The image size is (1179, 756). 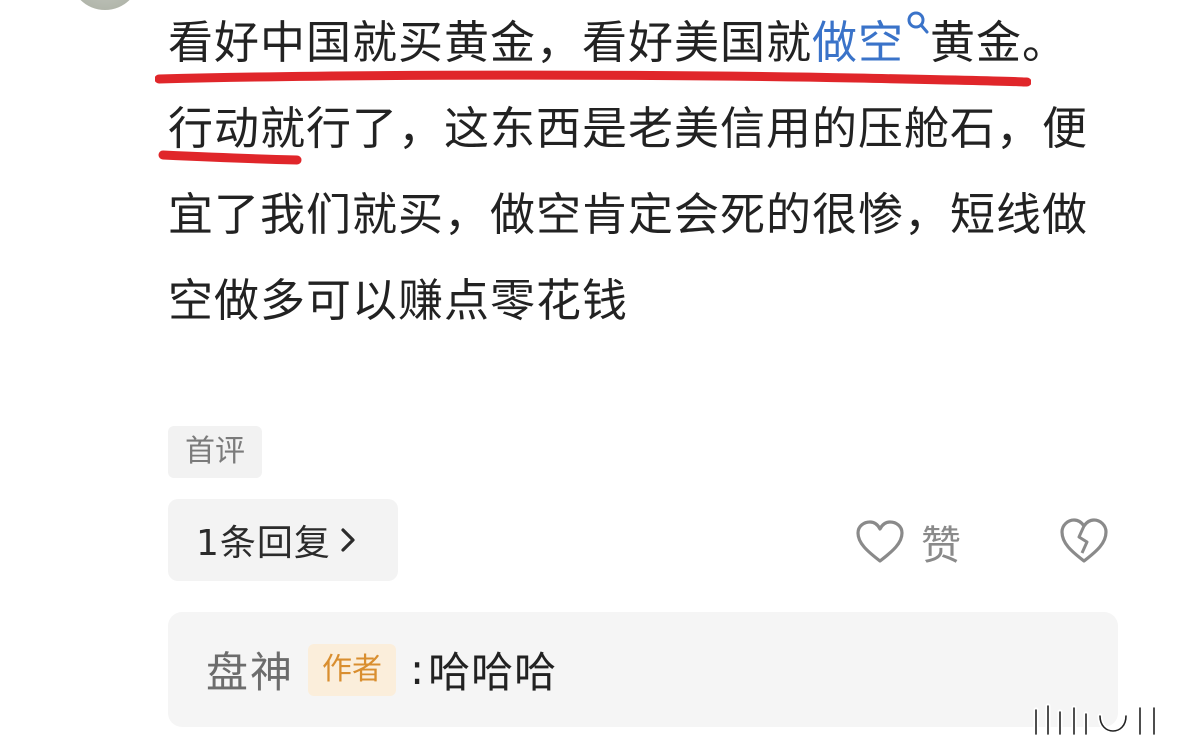 I want to click on like-label: 赞, so click(x=941, y=546).